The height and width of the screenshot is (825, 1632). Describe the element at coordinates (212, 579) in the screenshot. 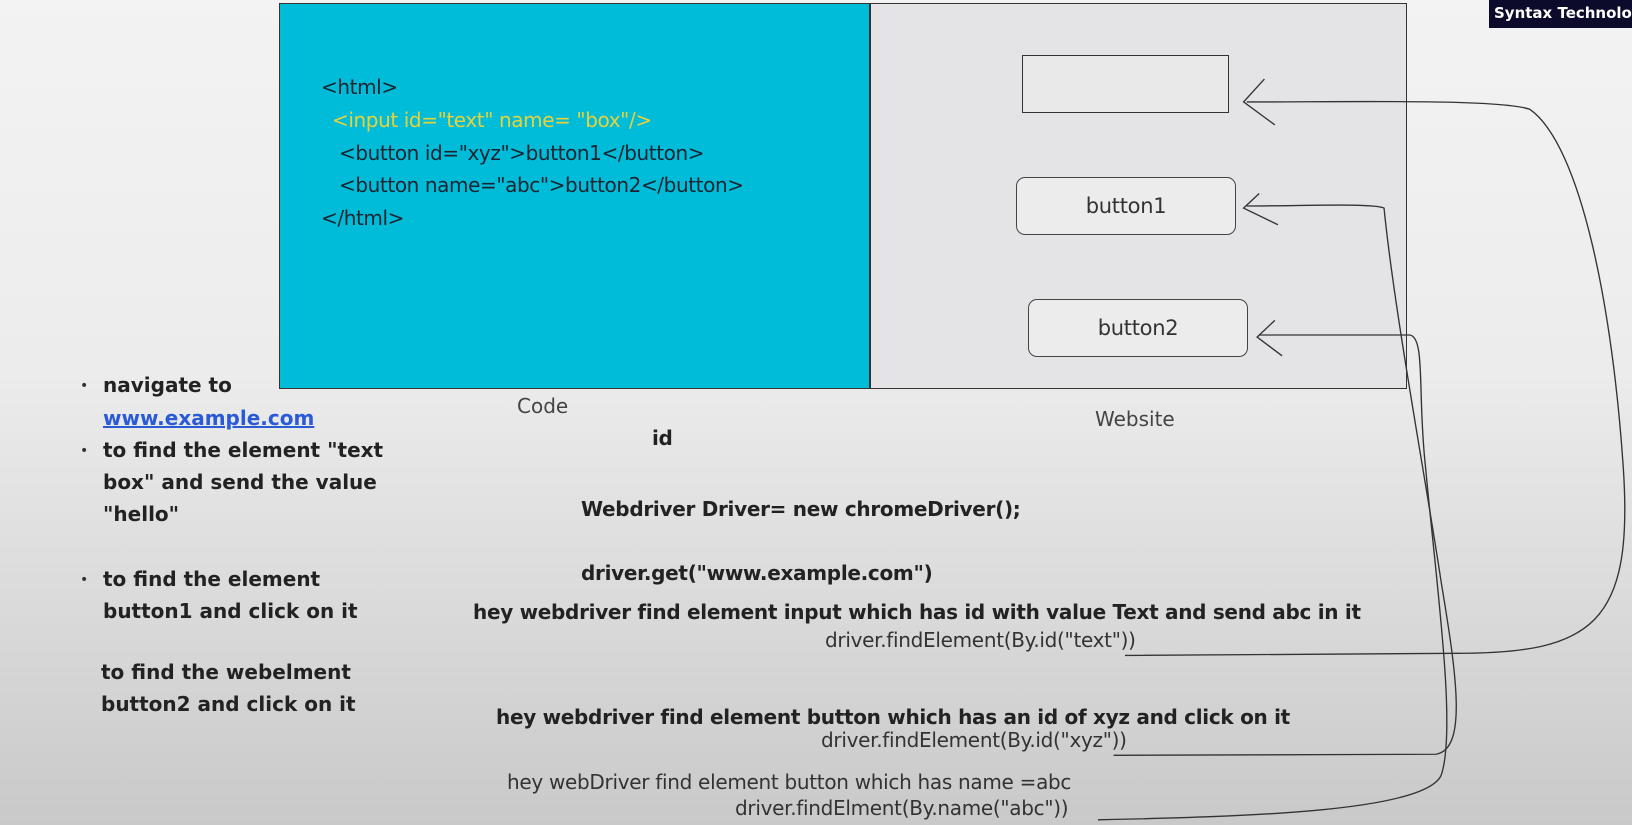

I see `bullet-find-button1: to find the element` at that location.